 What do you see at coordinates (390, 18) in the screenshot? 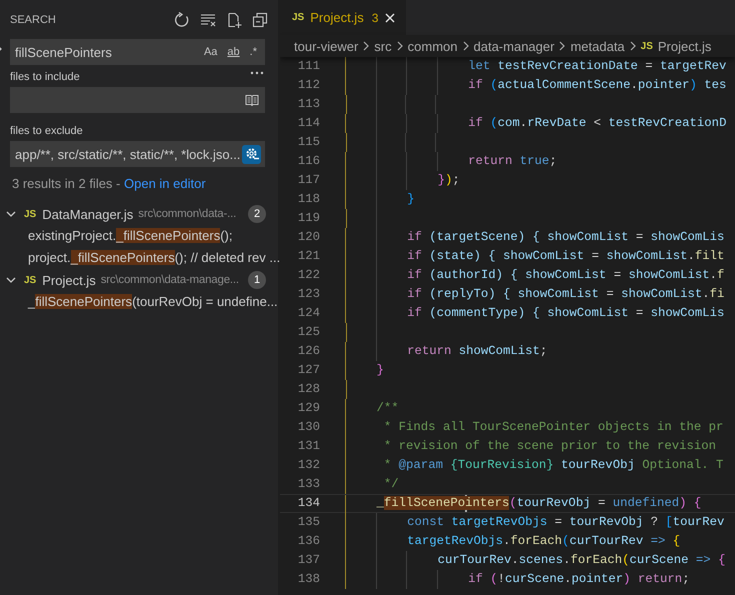
I see `close-icon` at bounding box center [390, 18].